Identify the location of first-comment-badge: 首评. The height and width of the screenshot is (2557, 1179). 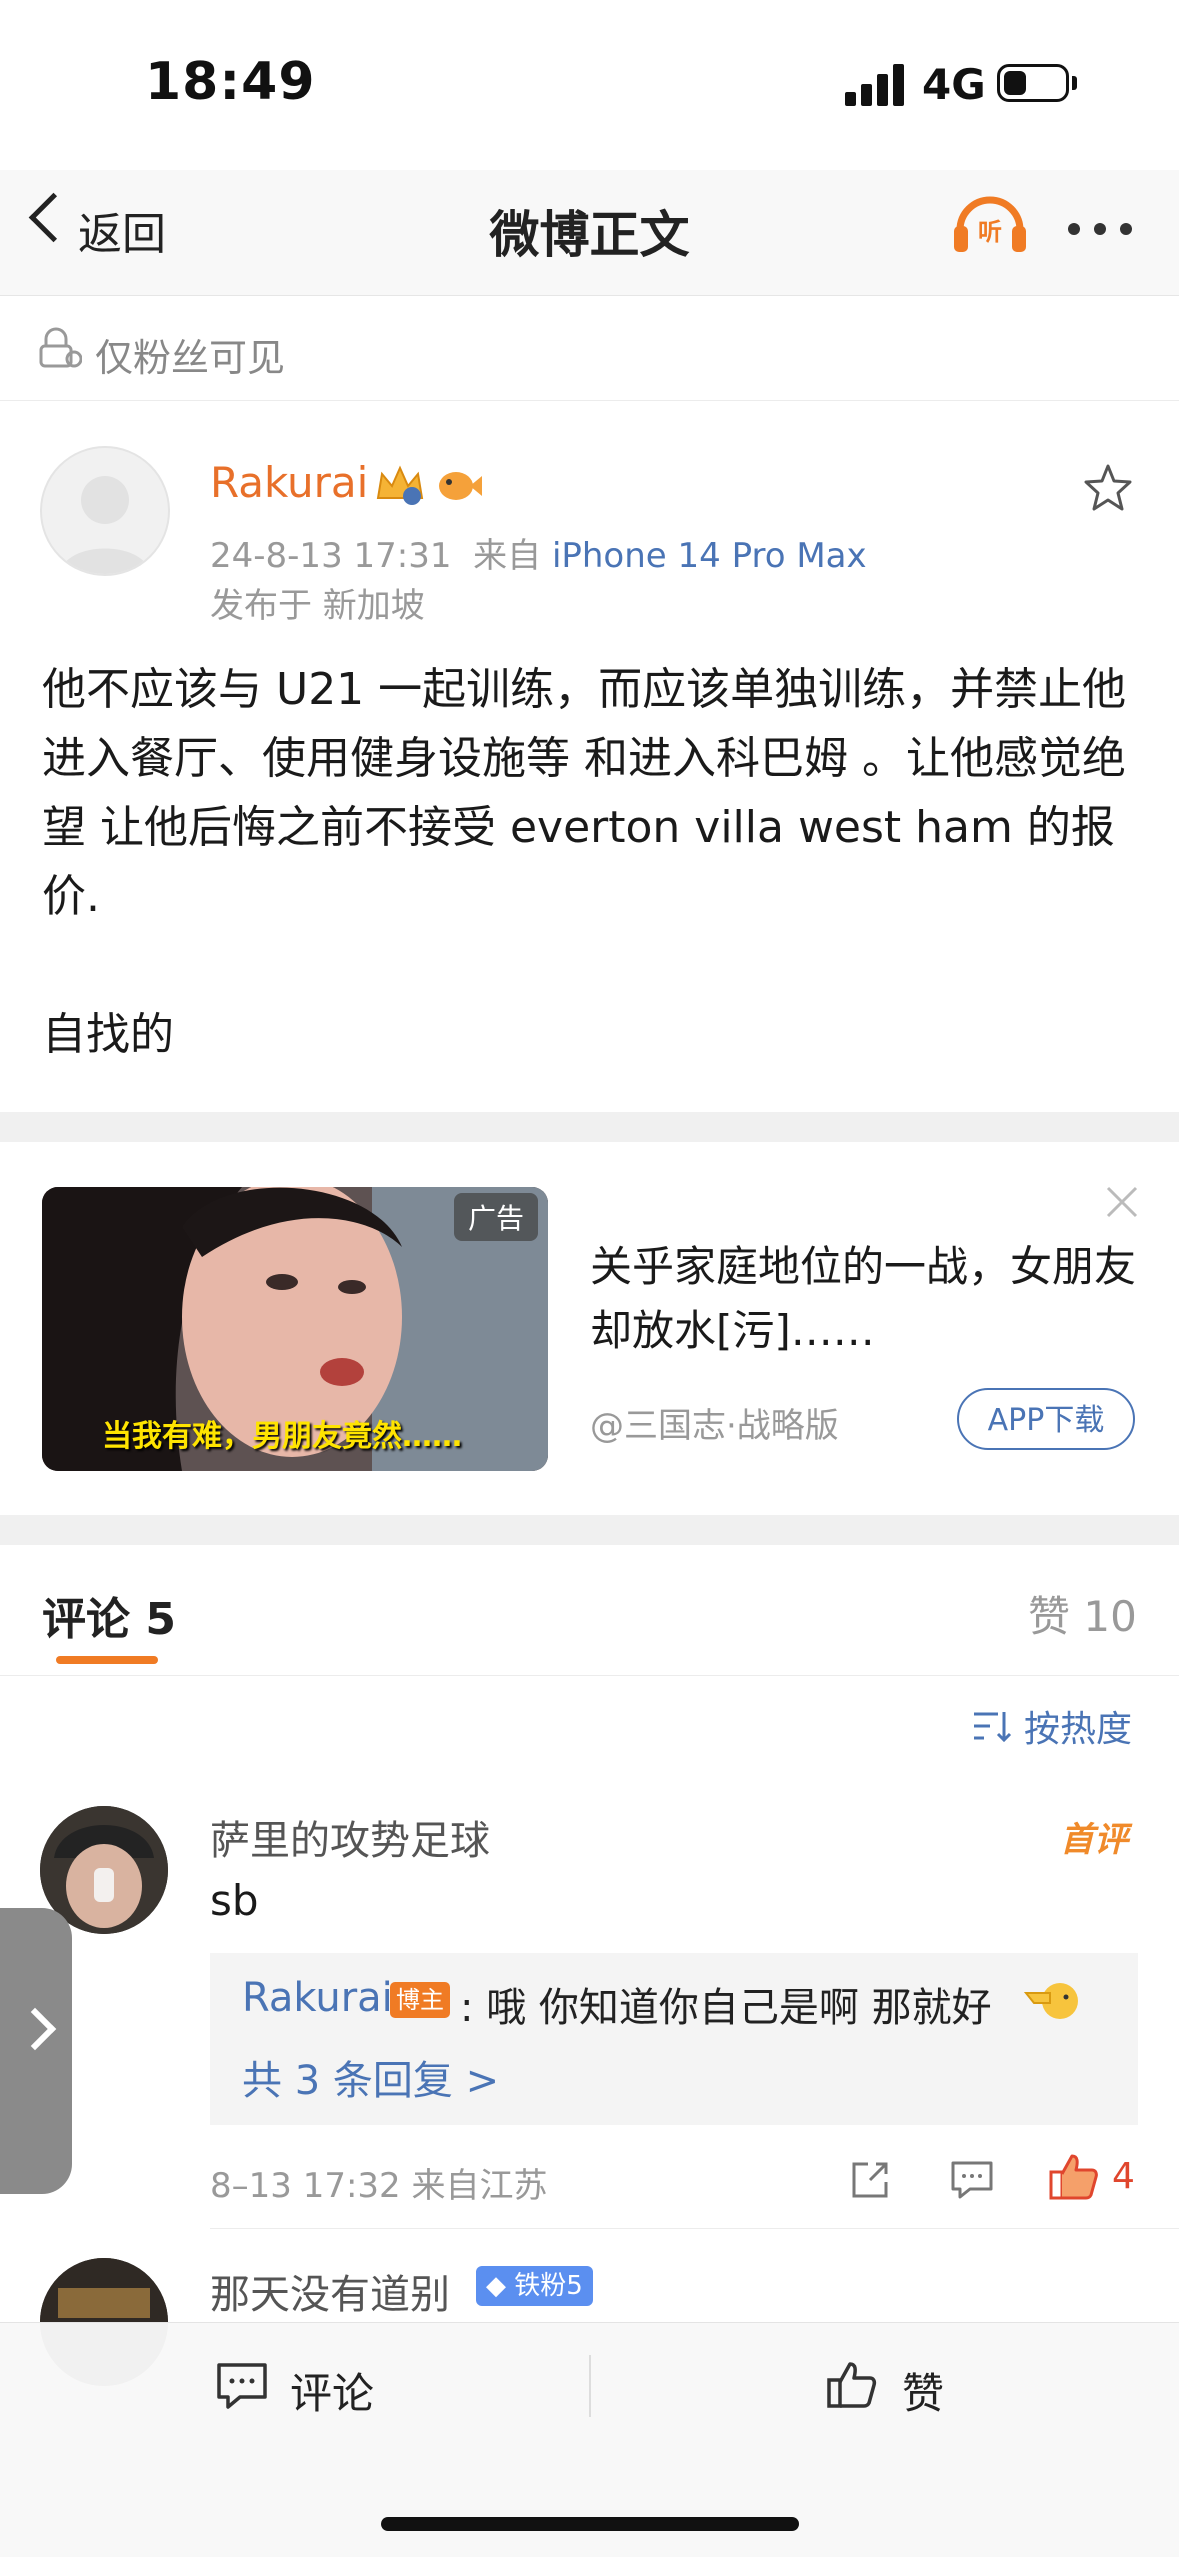
(1094, 1840).